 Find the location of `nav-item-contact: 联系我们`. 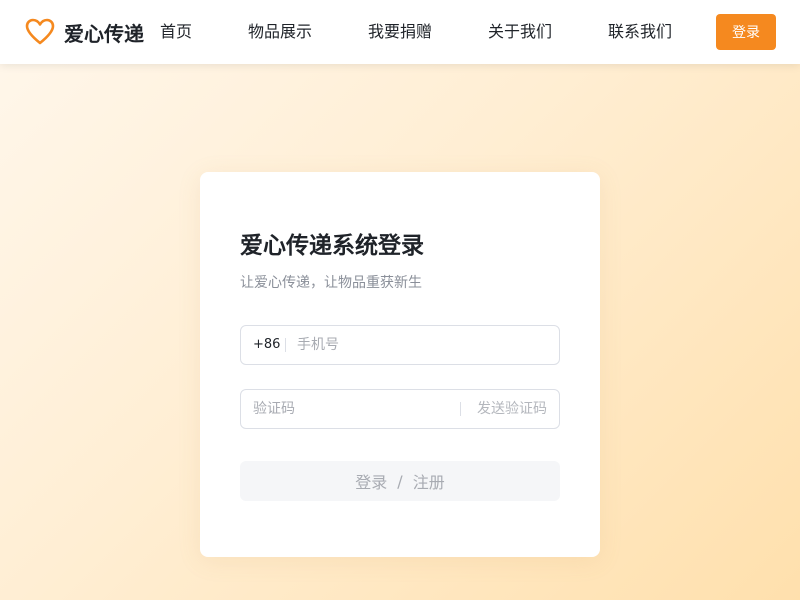

nav-item-contact: 联系我们 is located at coordinates (640, 32).